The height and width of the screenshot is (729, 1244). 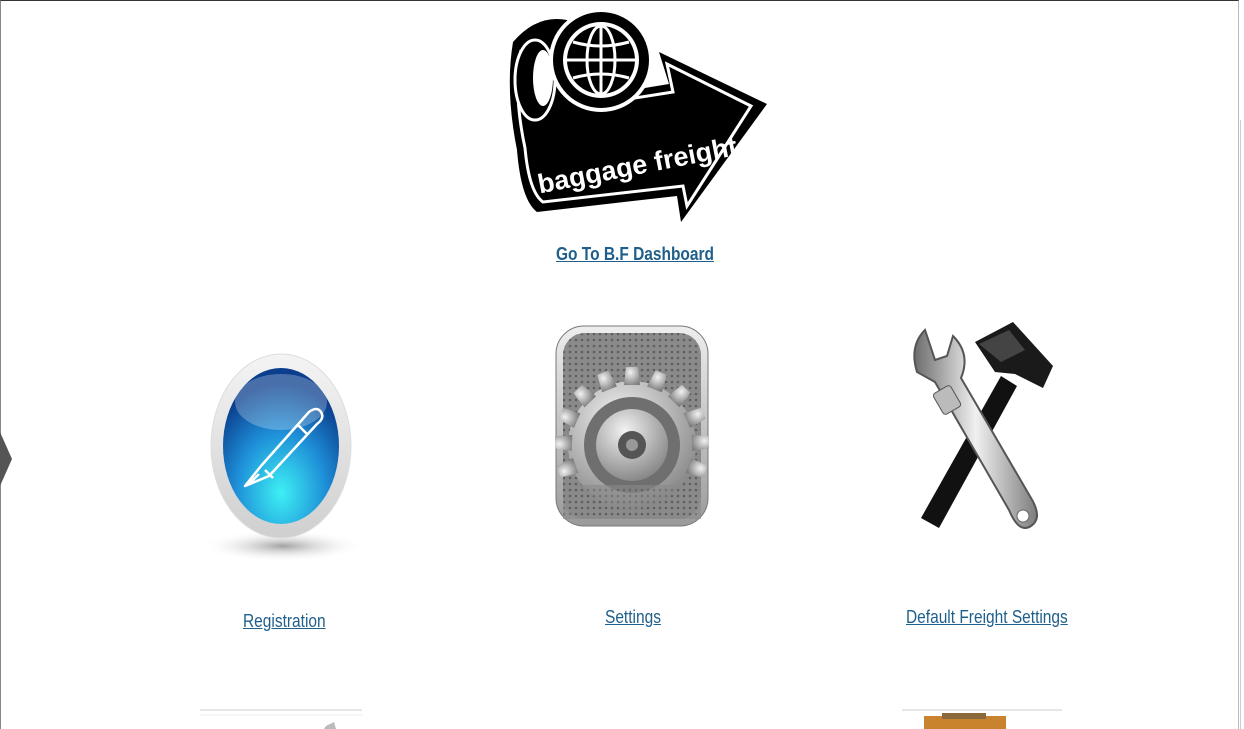 What do you see at coordinates (980, 429) in the screenshot?
I see `tools-icon` at bounding box center [980, 429].